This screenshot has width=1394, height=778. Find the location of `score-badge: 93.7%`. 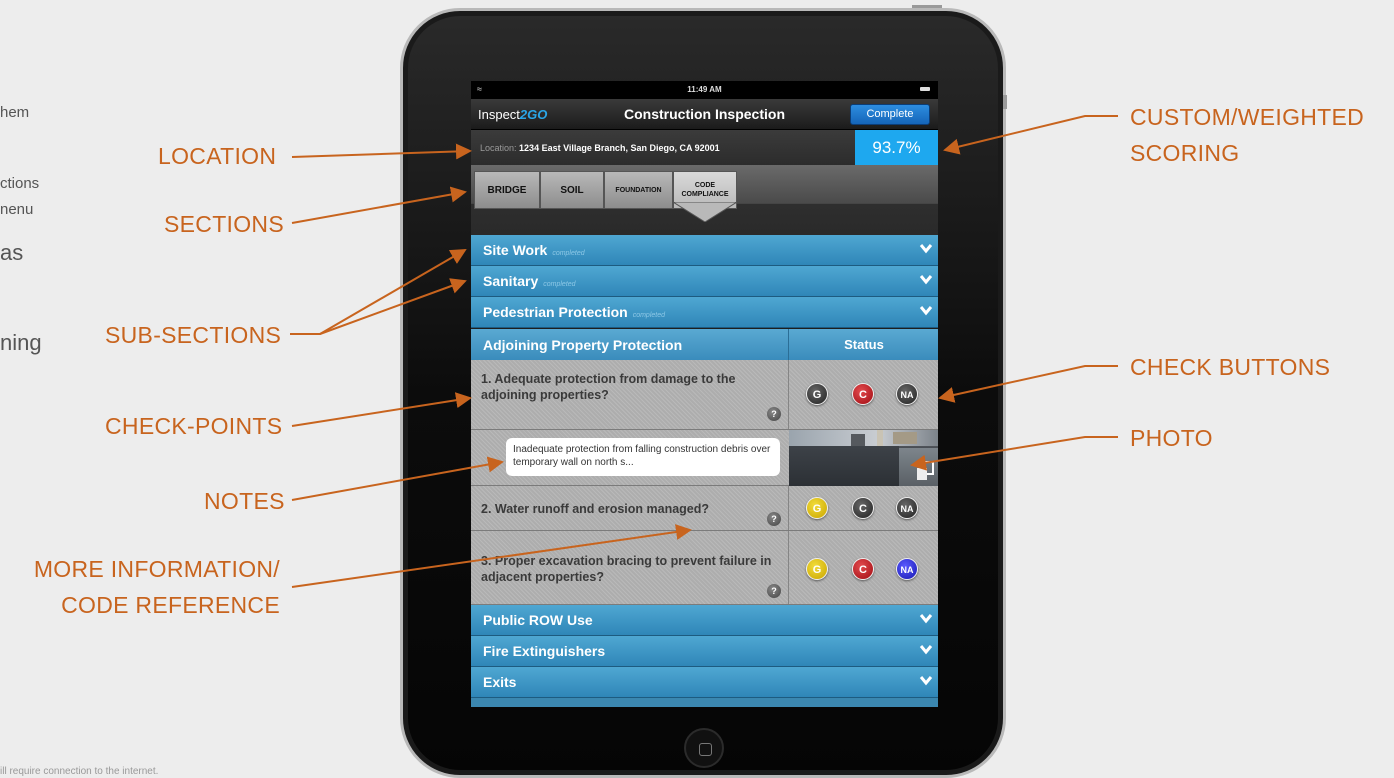

score-badge: 93.7% is located at coordinates (896, 147).